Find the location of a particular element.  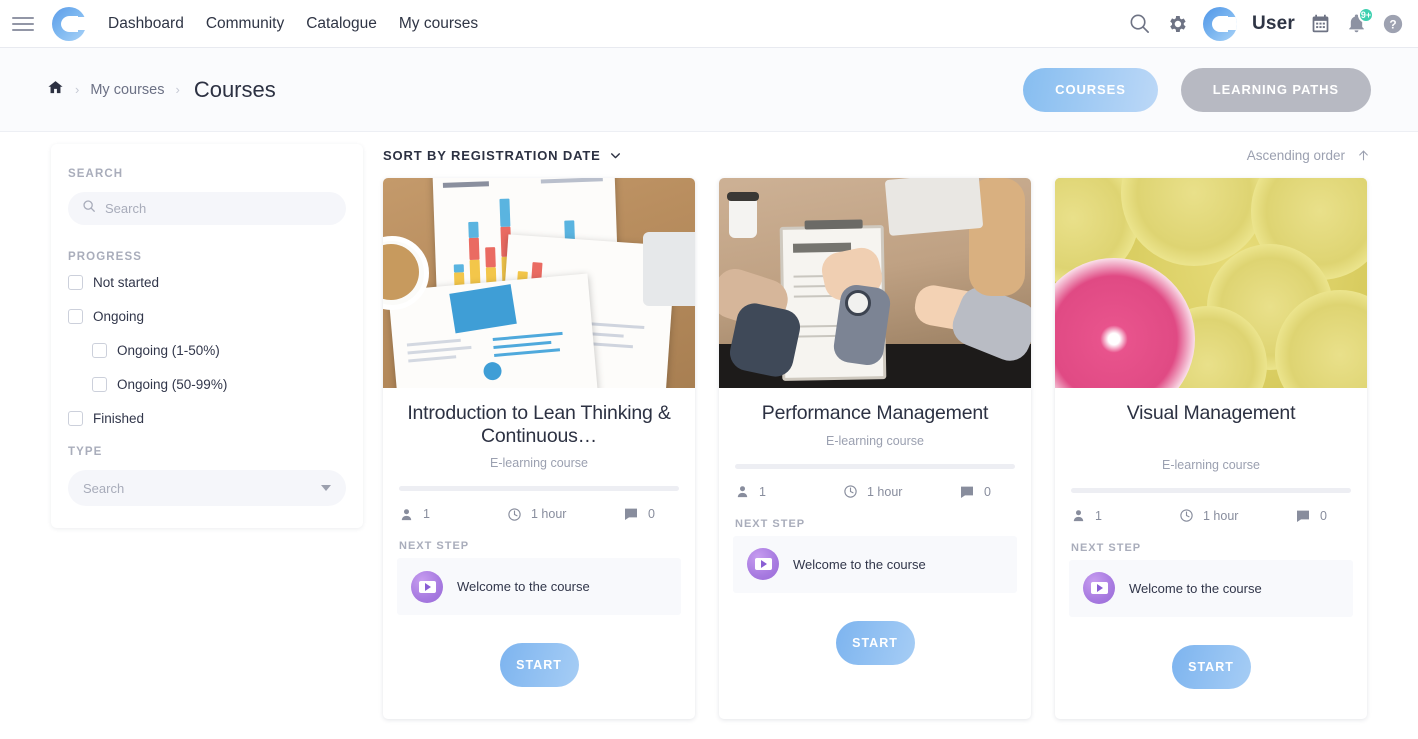

course-stats: 1 1 hour 0 is located at coordinates (1211, 516).